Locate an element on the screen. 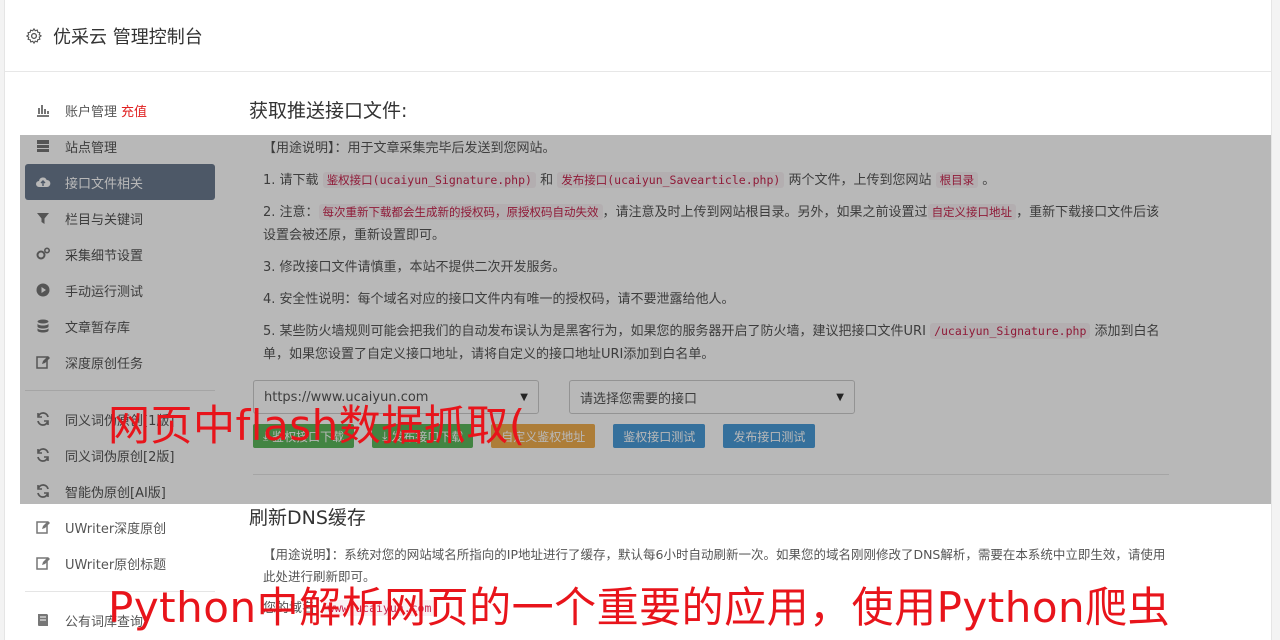  sidebar-item-api-files: 接口文件相关 is located at coordinates (120, 182).